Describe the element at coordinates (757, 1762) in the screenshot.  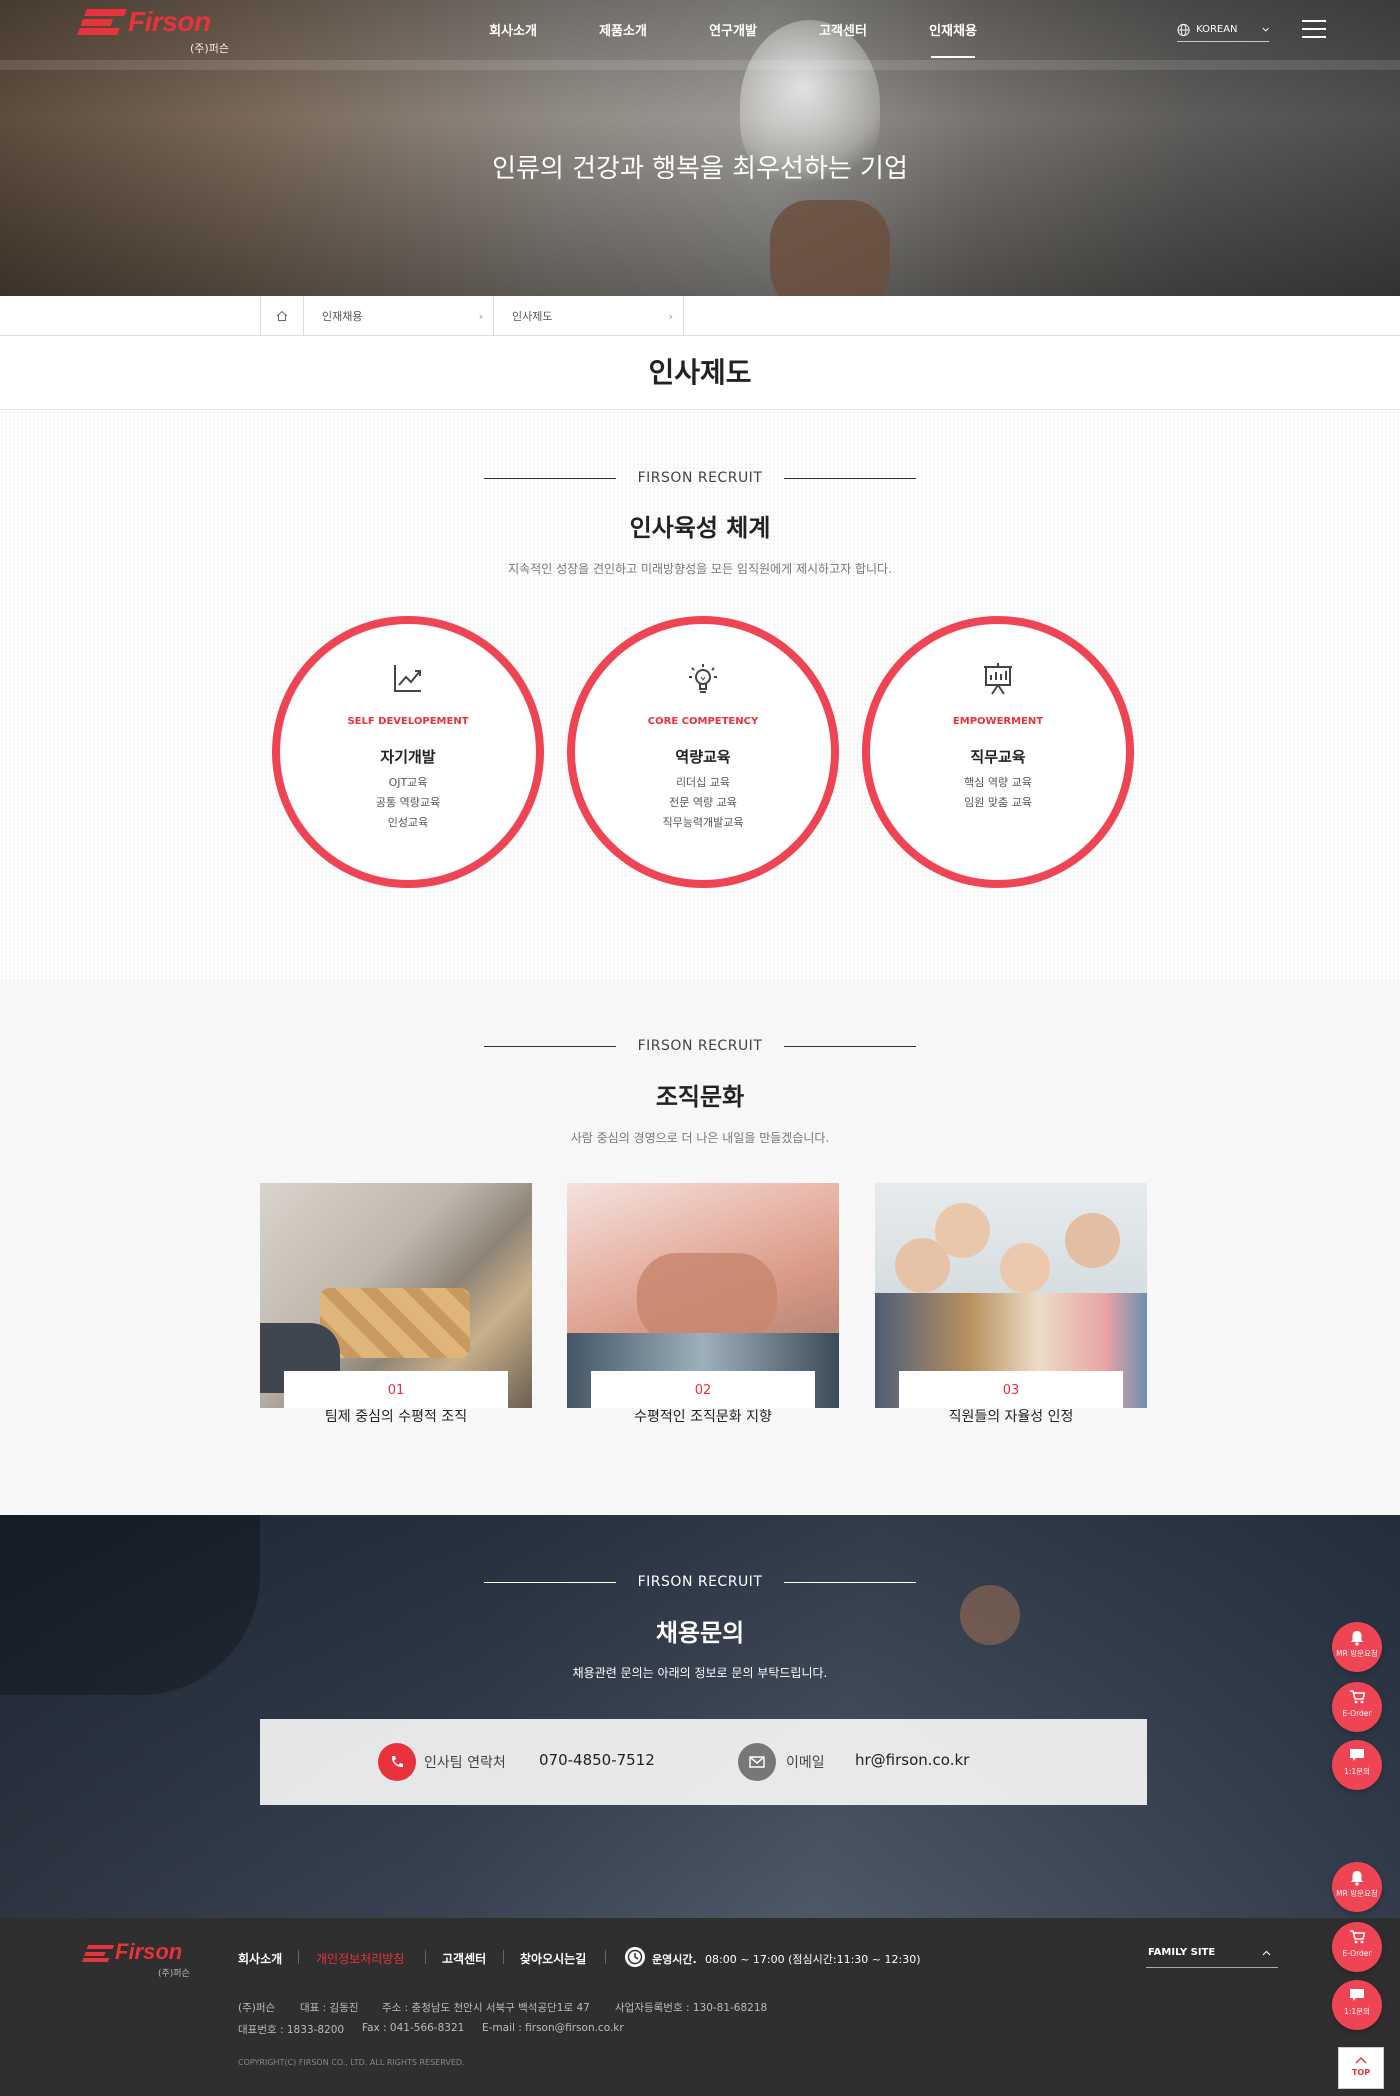
I see `mail-icon` at that location.